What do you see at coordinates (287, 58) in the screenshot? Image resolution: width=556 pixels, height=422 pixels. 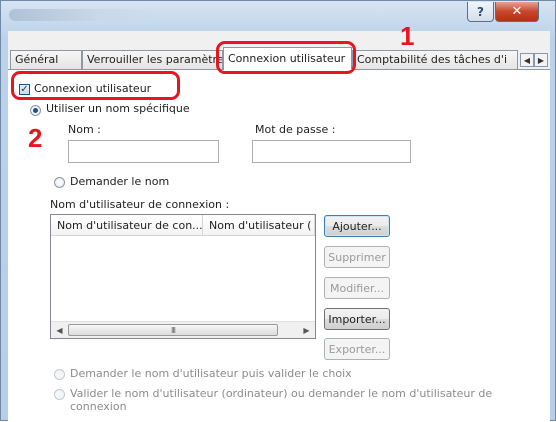 I see `tab-user-login: Connexion utilisateur` at bounding box center [287, 58].